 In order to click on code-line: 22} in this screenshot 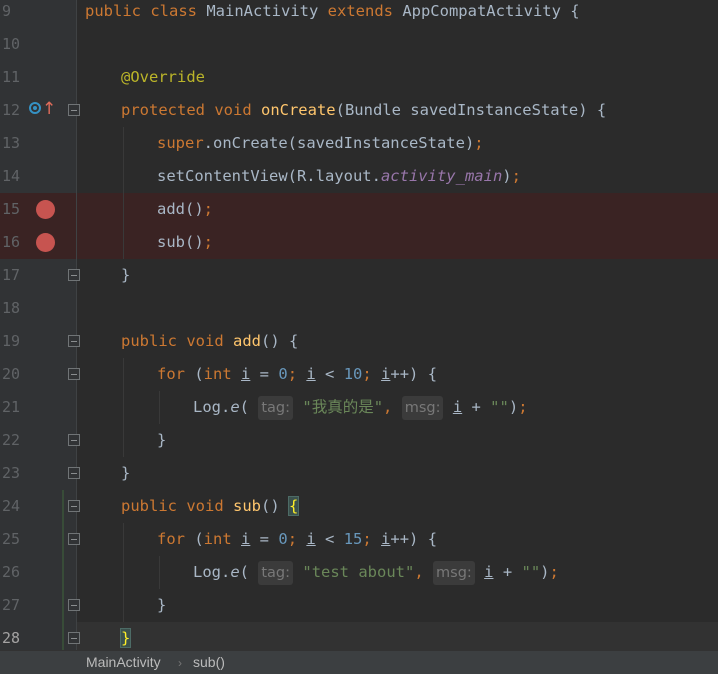, I will do `click(359, 440)`.